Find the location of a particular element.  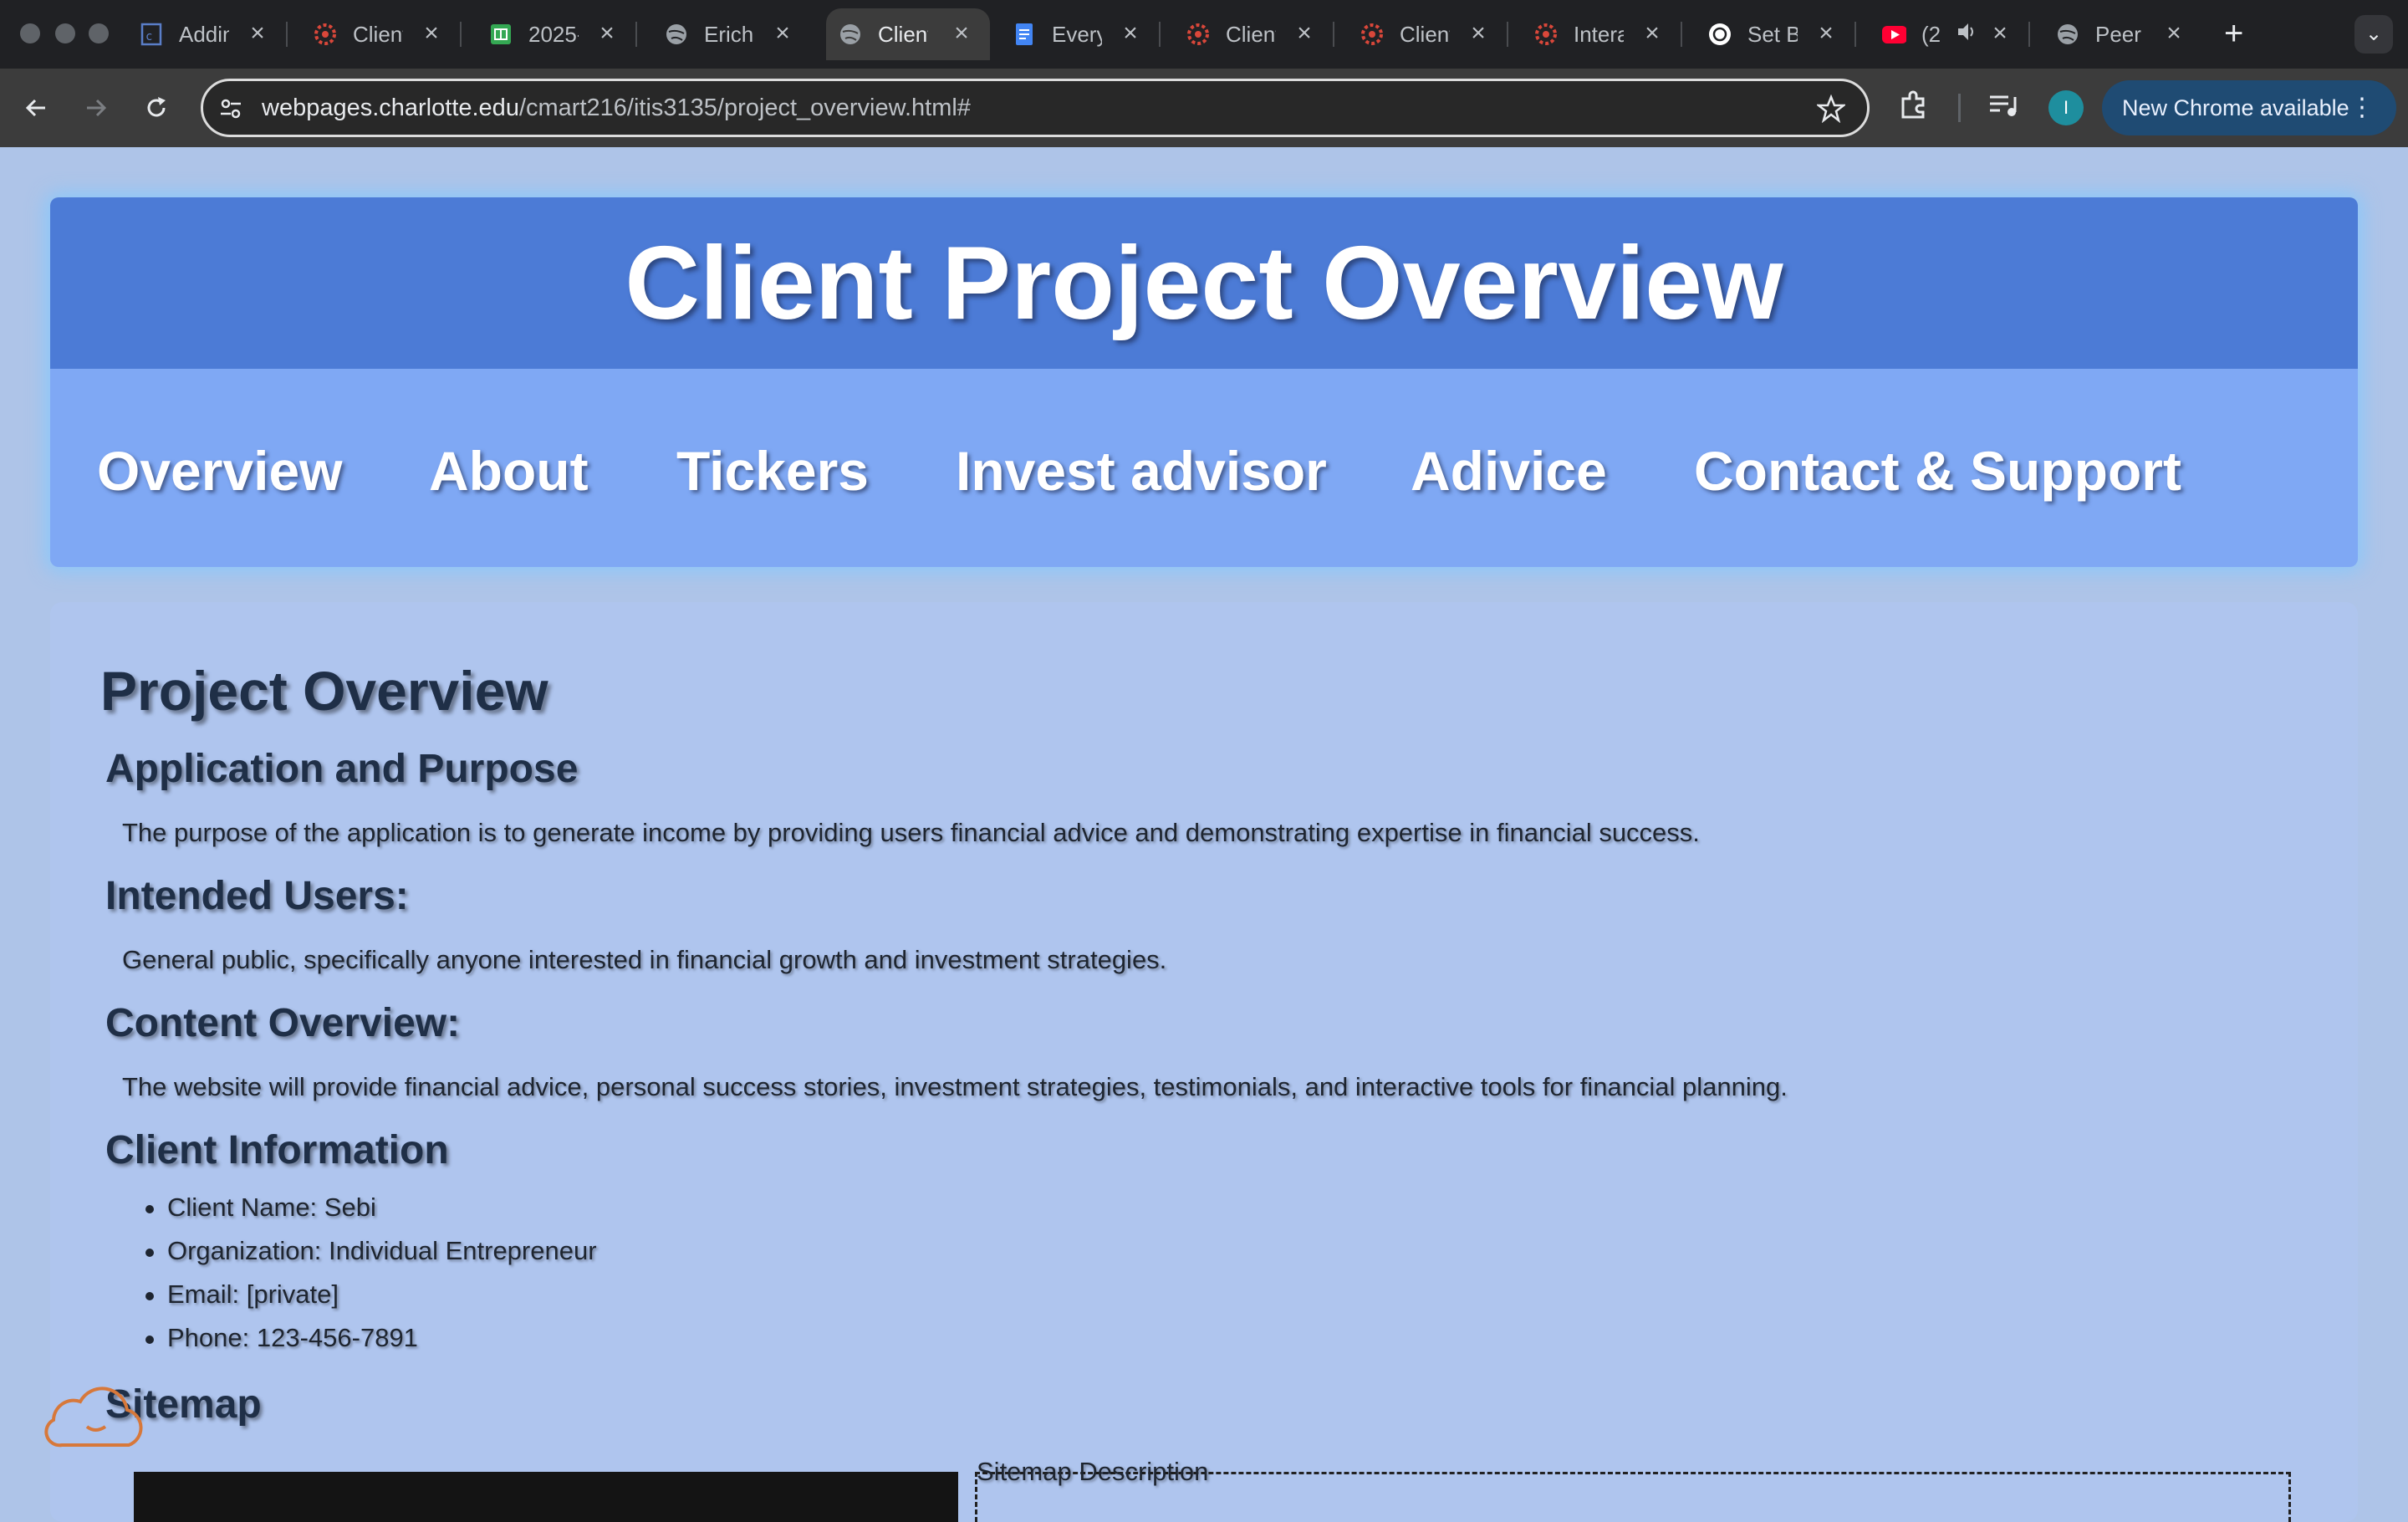

forward-icon is located at coordinates (96, 108).